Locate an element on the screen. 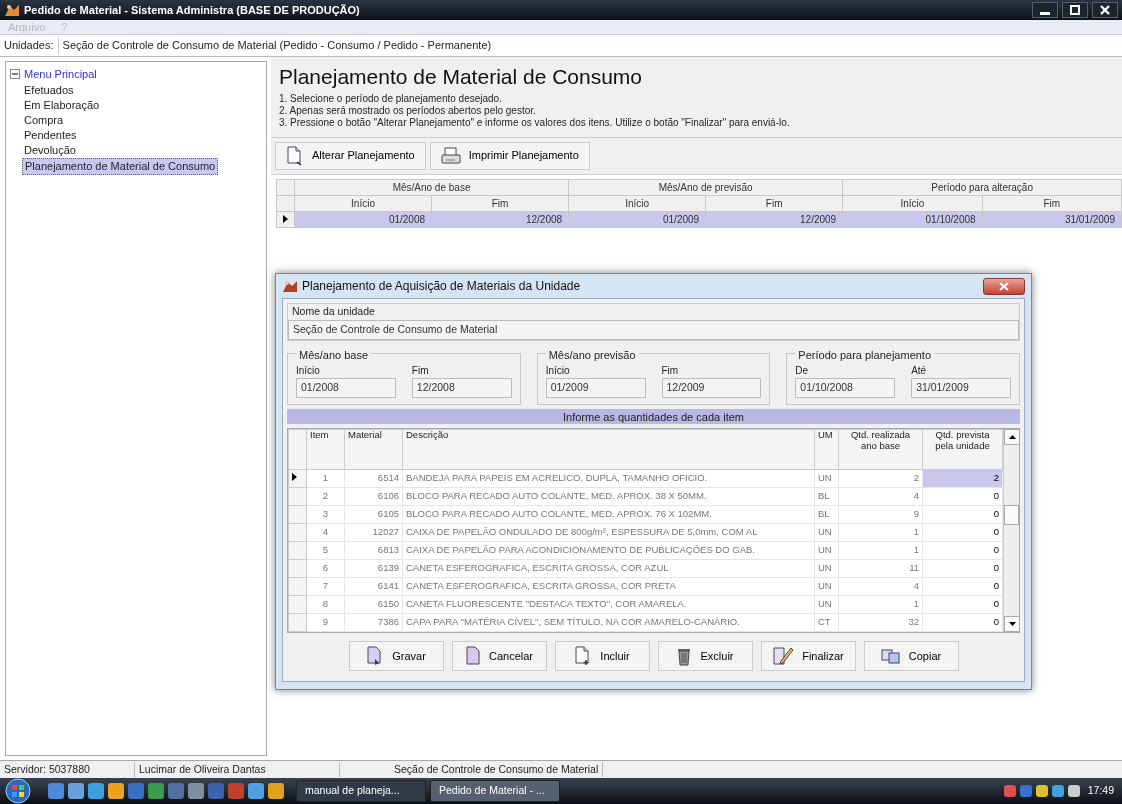 This screenshot has height=804, width=1122. dialog-title: Planejamento de Aquisição de Materiais da Unidade is located at coordinates (442, 286).